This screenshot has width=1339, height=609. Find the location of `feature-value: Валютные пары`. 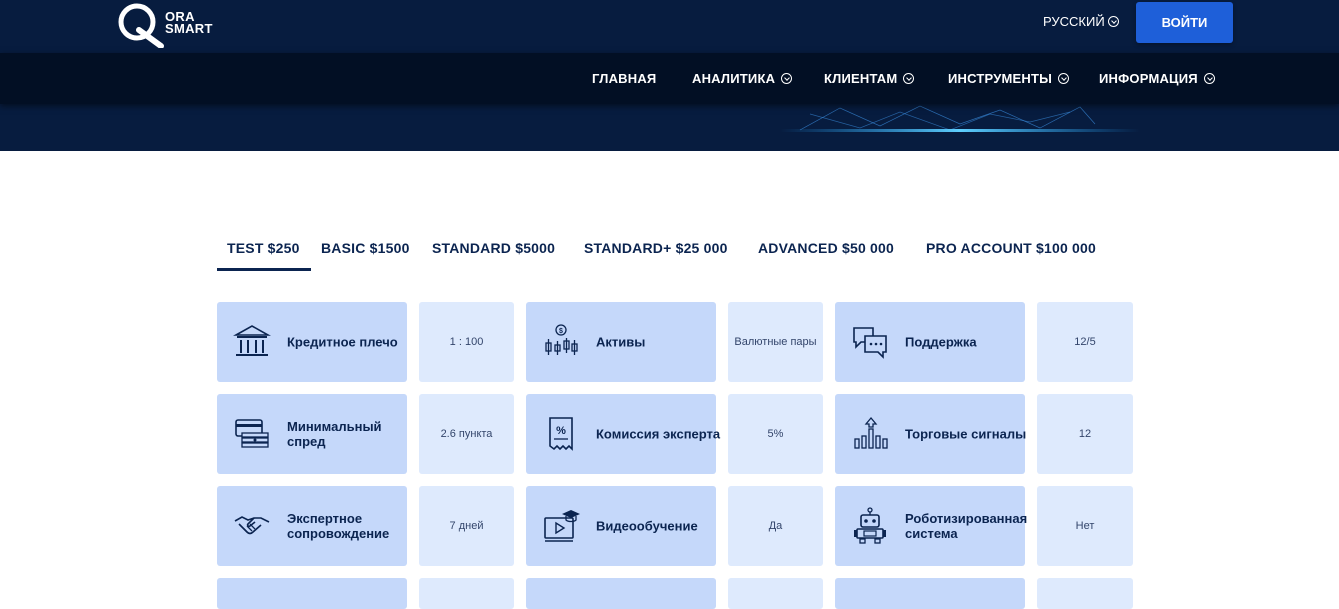

feature-value: Валютные пары is located at coordinates (775, 342).